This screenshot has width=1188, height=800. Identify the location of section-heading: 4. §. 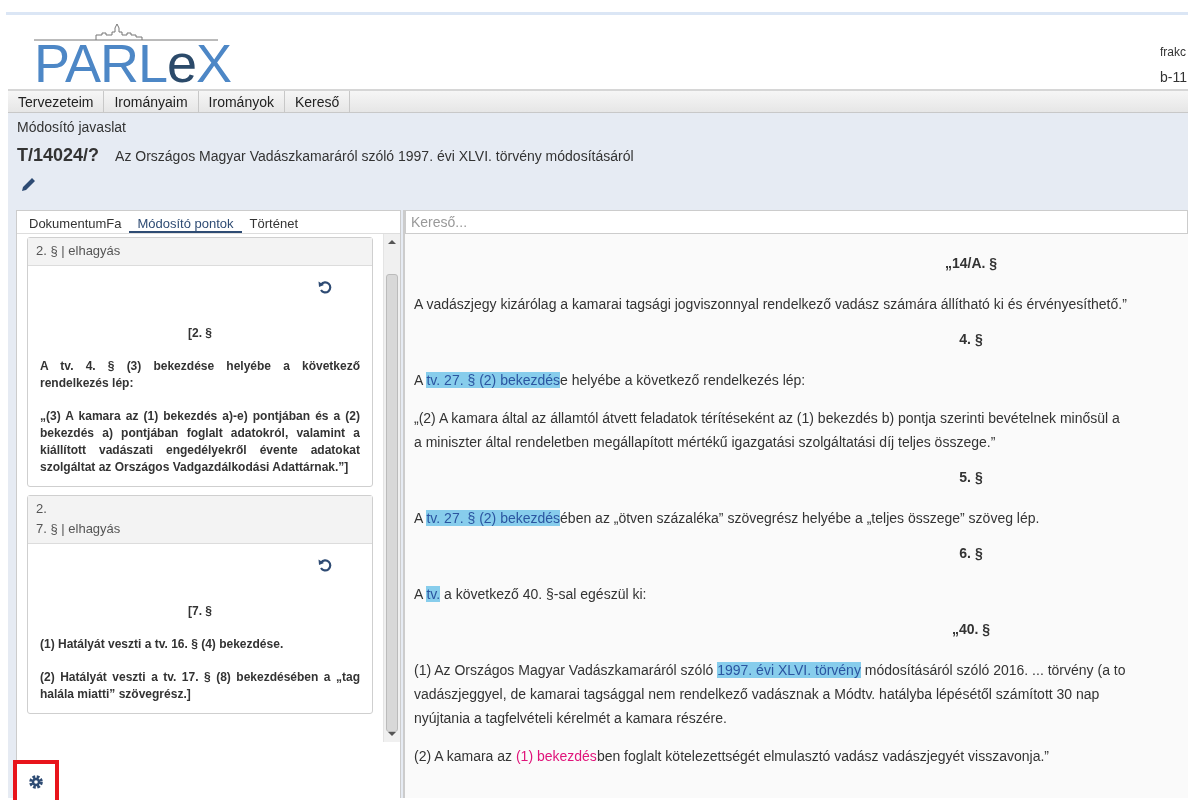
(971, 339).